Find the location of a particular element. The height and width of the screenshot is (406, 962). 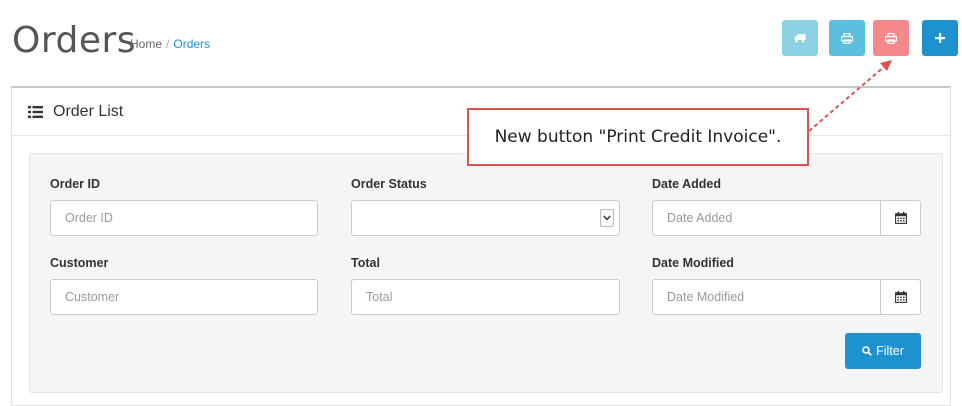

date-added-input: Date Added is located at coordinates (786, 218).